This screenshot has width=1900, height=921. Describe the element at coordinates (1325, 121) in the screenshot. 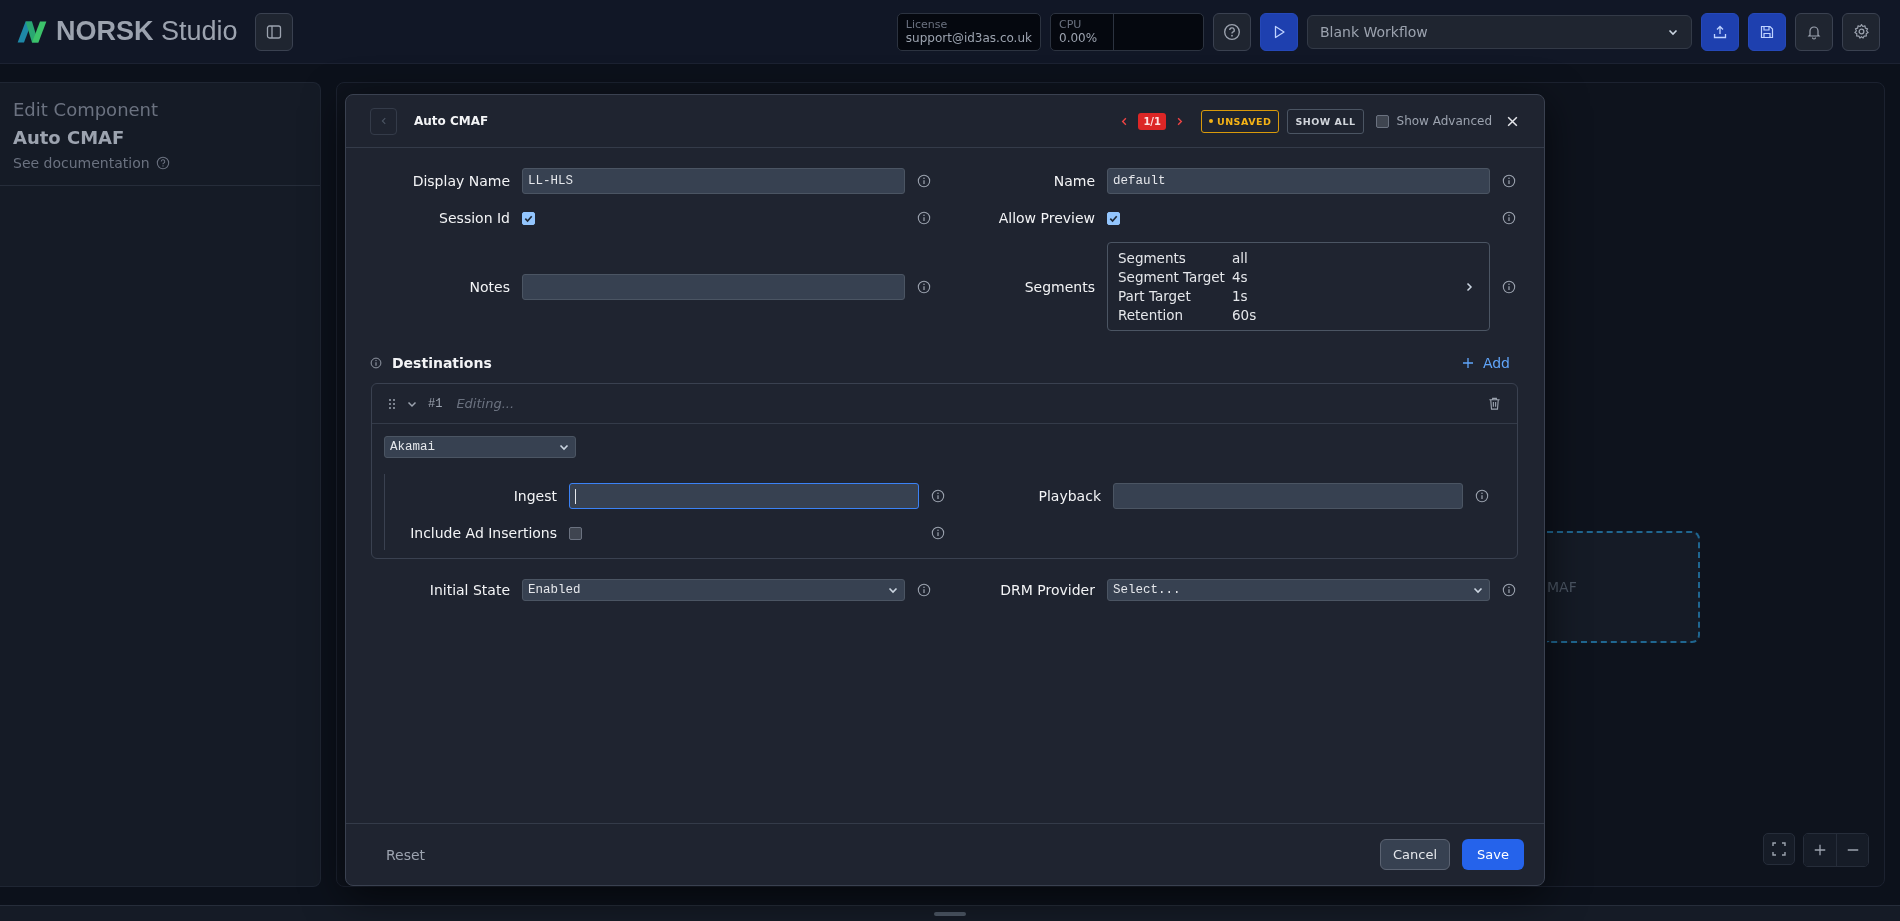

I see `show-all-button: SHOW ALL` at that location.